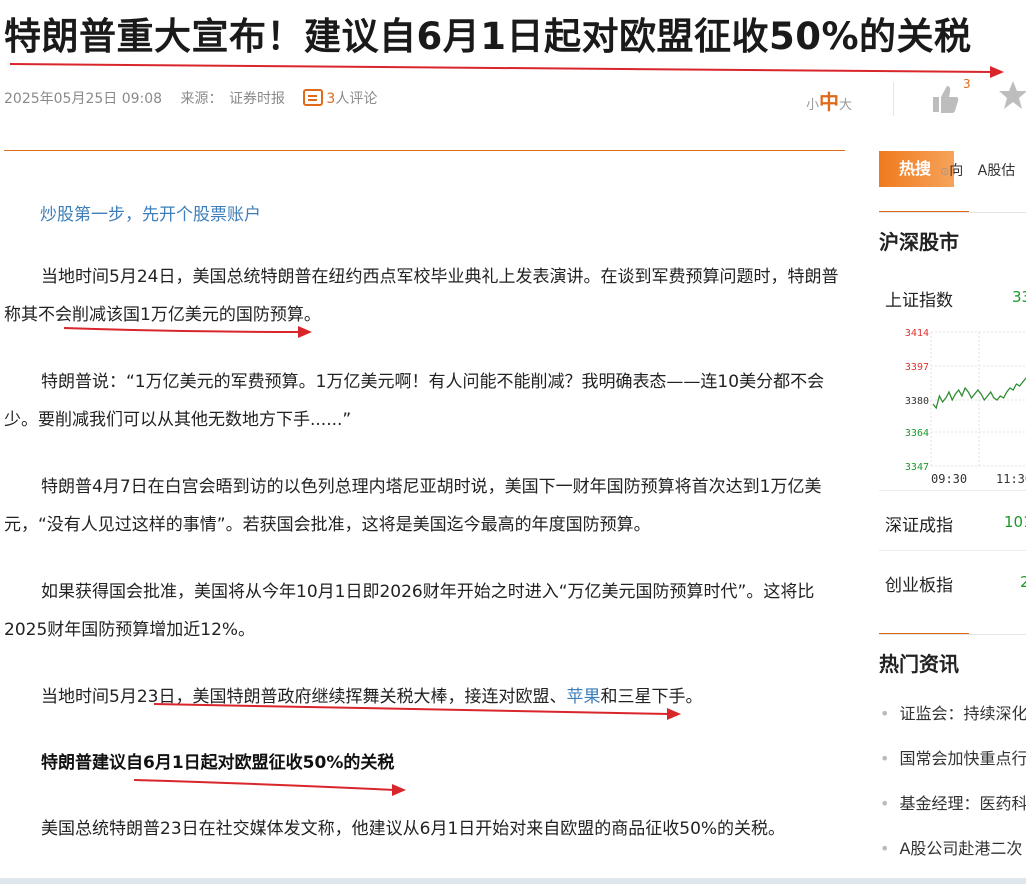 The height and width of the screenshot is (884, 1026). I want to click on font-size-switcher: 小中大, so click(829, 100).